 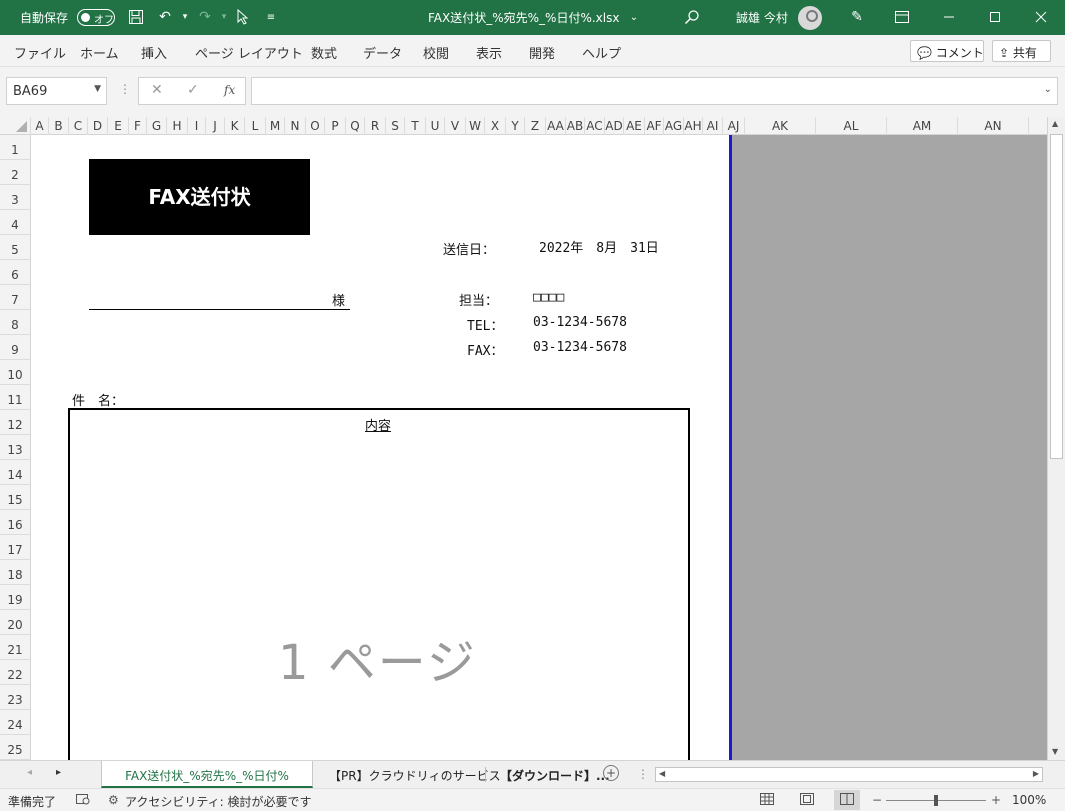 I want to click on zoom-level: 100%, so click(x=1029, y=800).